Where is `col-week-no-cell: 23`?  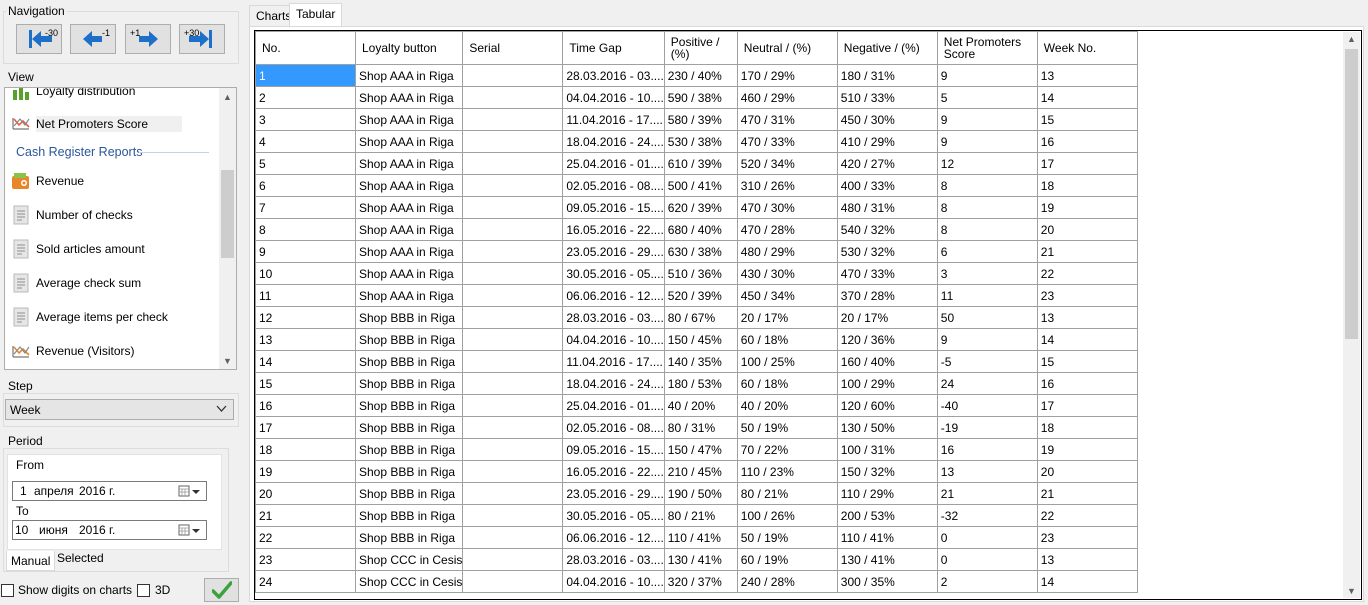 col-week-no-cell: 23 is located at coordinates (1087, 537).